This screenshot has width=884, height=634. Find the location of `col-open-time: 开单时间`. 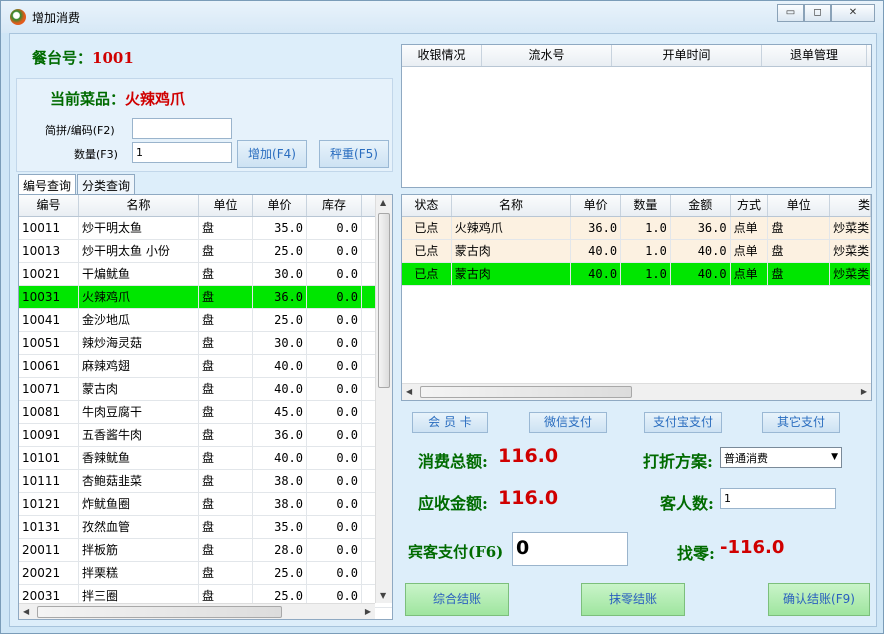

col-open-time: 开单时间 is located at coordinates (687, 55).